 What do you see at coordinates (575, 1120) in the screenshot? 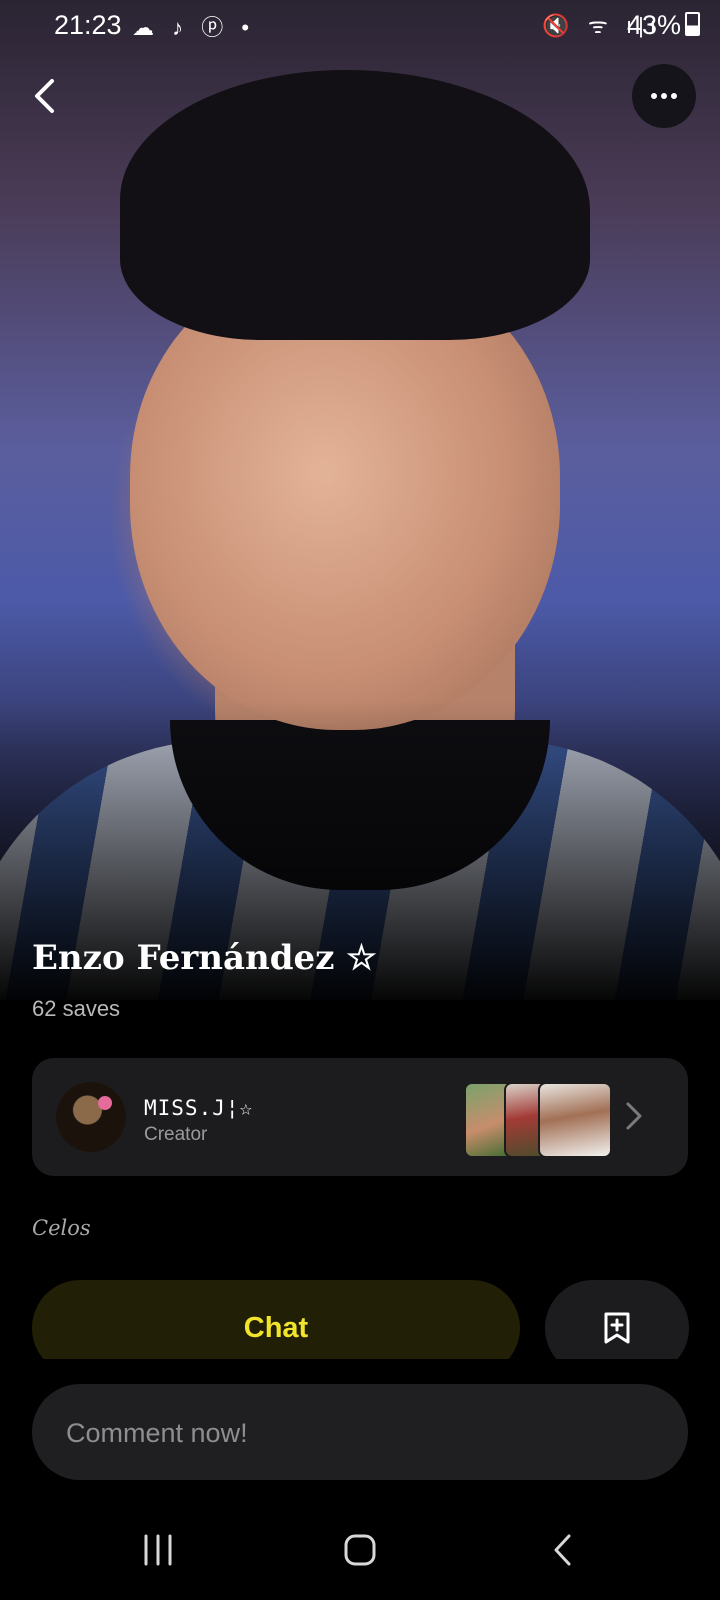
I see `creator-thumbnail` at bounding box center [575, 1120].